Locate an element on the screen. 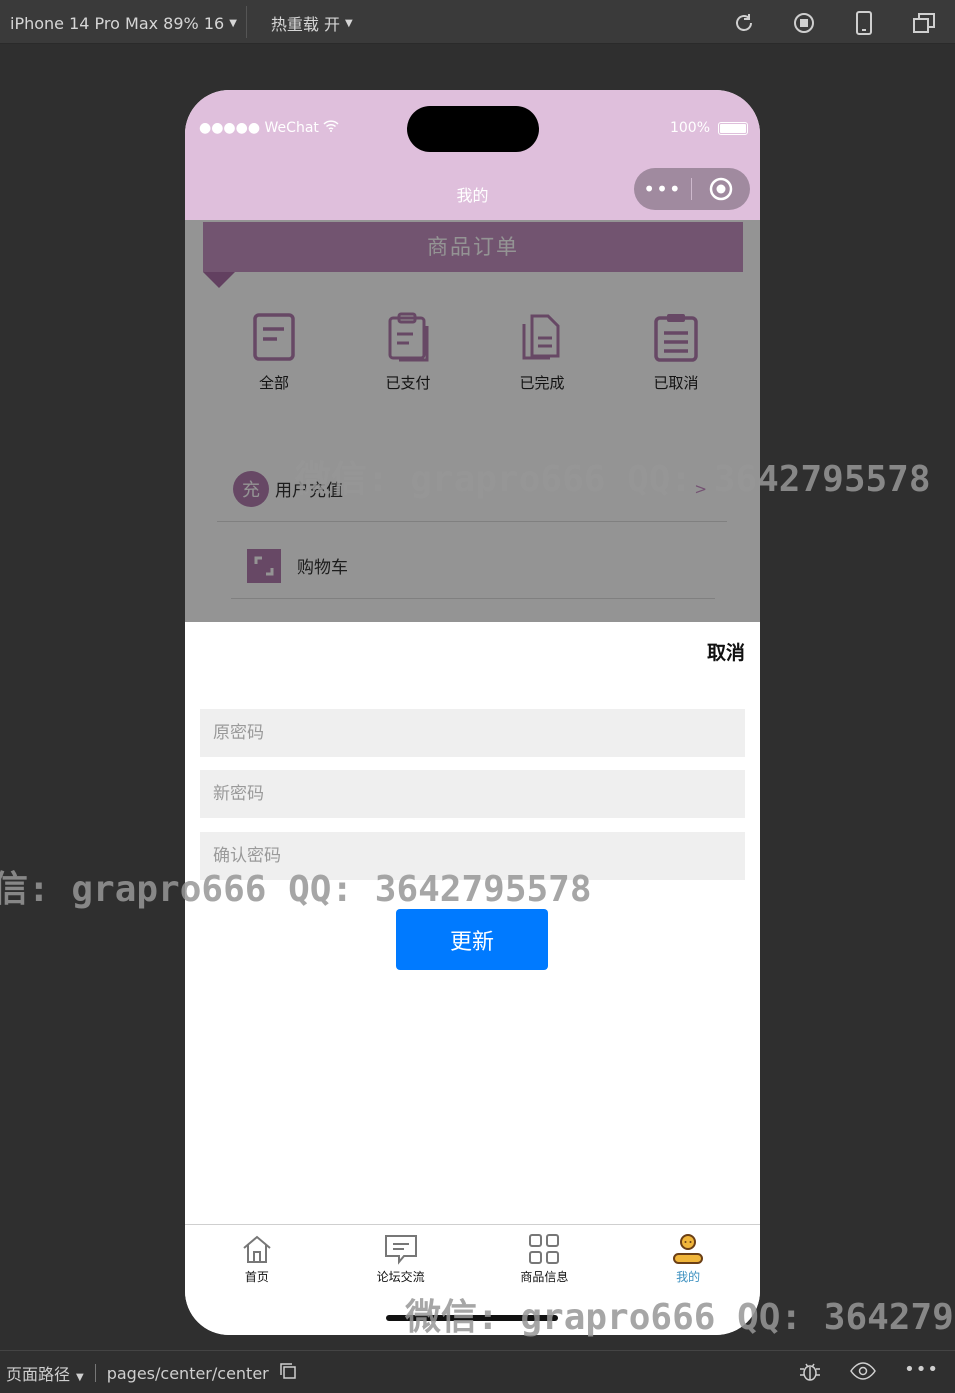  old-password-field is located at coordinates (472, 733).